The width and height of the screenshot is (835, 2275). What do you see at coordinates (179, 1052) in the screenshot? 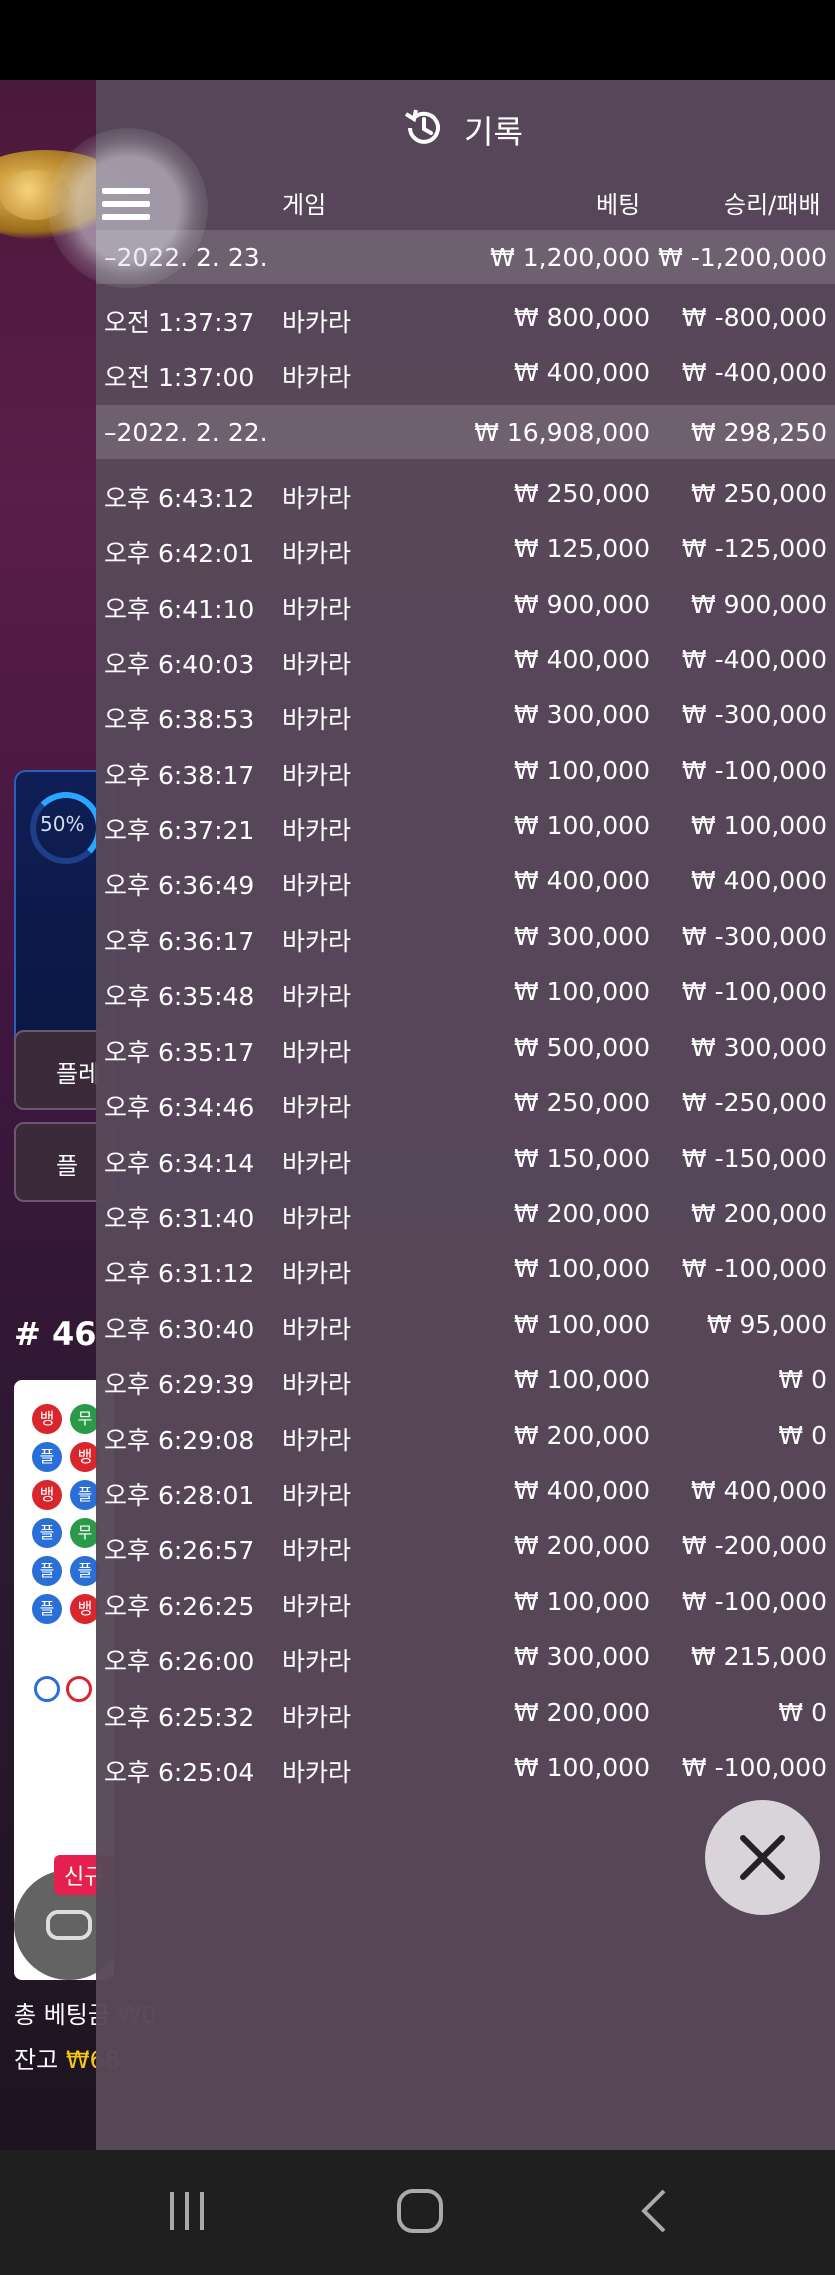
I see `cell-time: 오후 6:35:17` at bounding box center [179, 1052].